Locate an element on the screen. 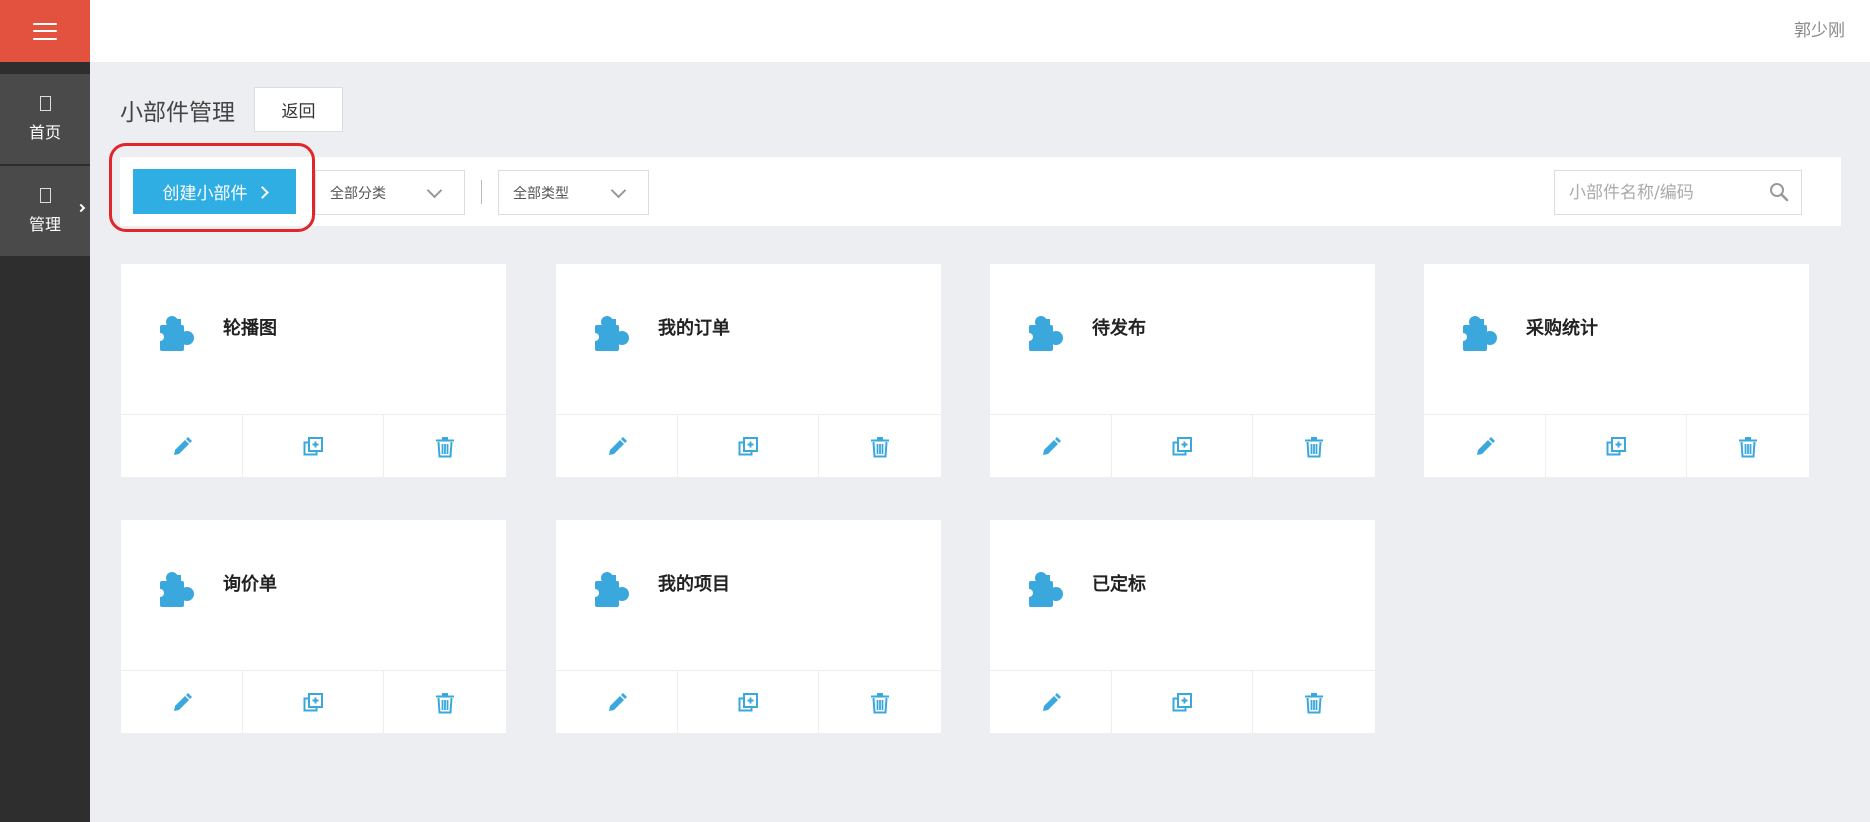  sidebar-item-label: 管理 is located at coordinates (44, 224).